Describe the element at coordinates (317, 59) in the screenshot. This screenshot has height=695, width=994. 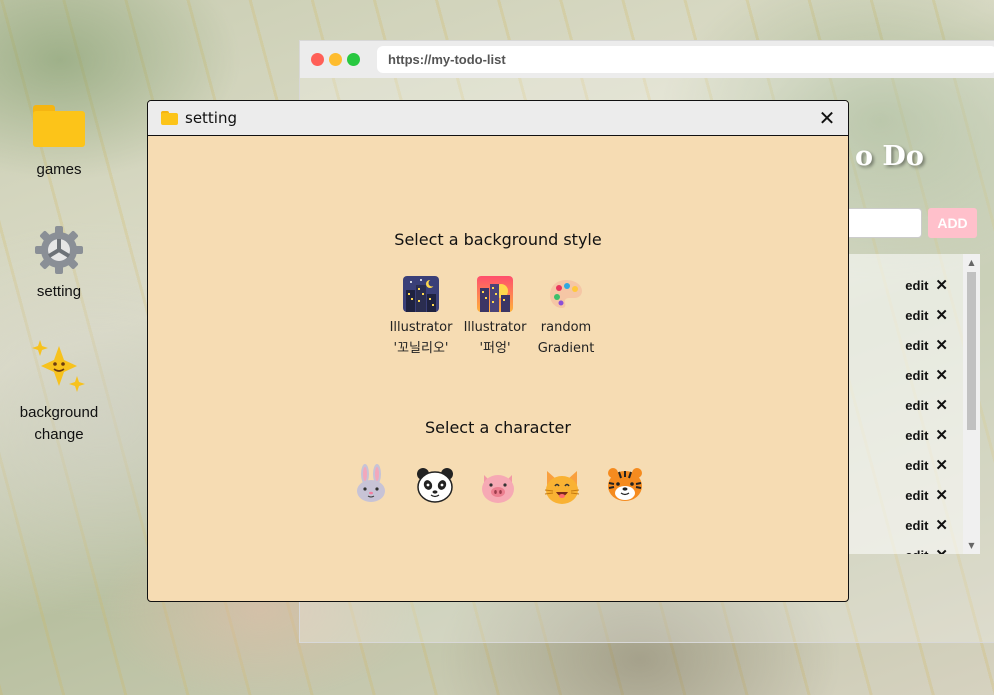
I see `close-dot` at that location.